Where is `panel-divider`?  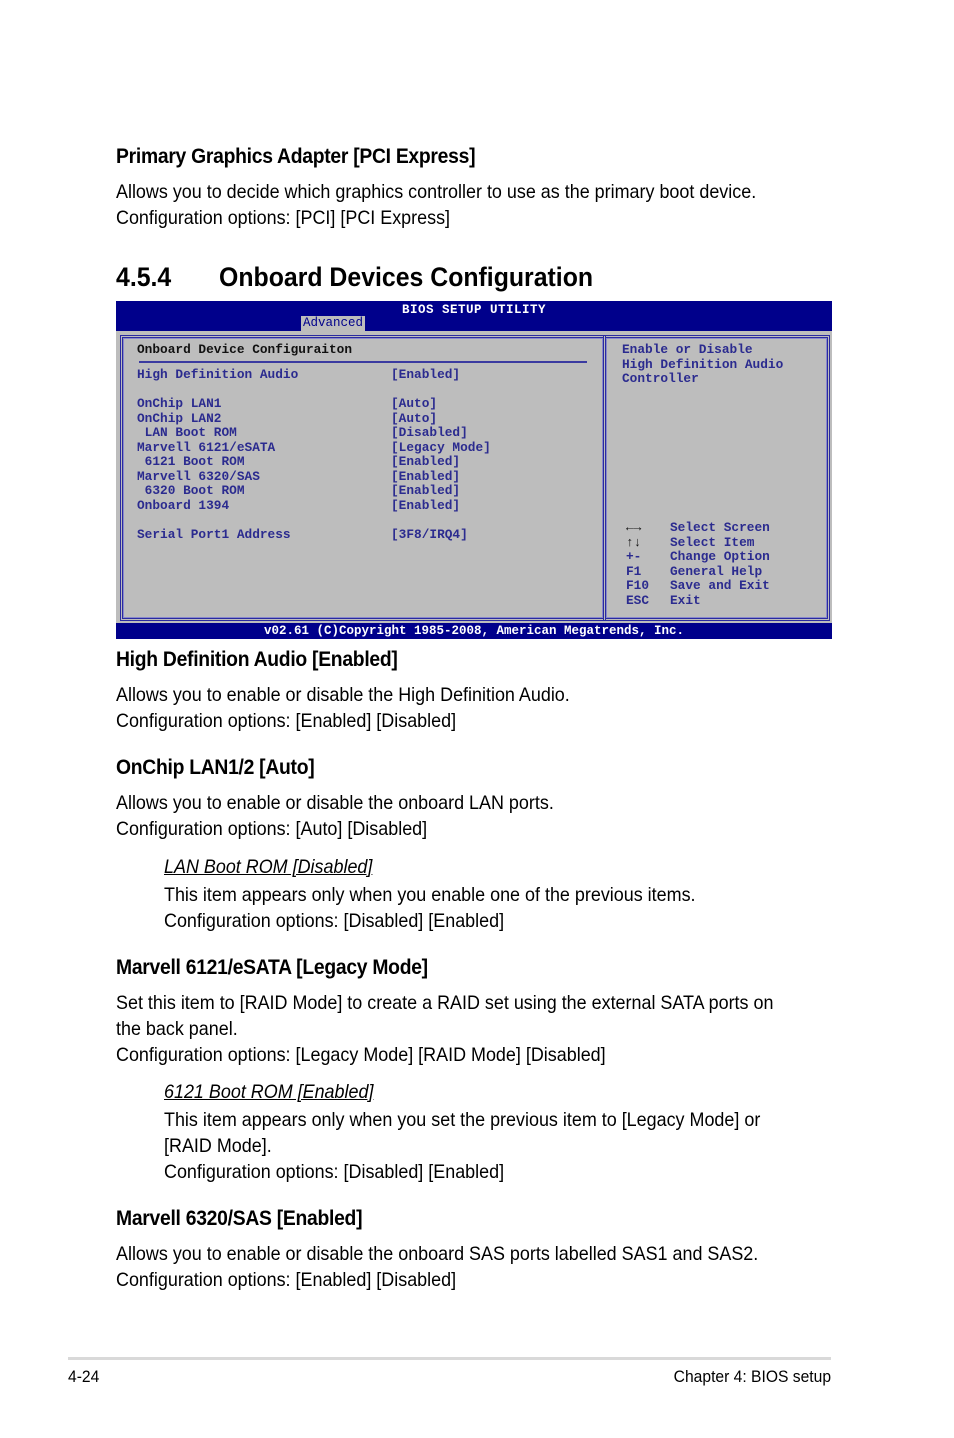 panel-divider is located at coordinates (363, 362).